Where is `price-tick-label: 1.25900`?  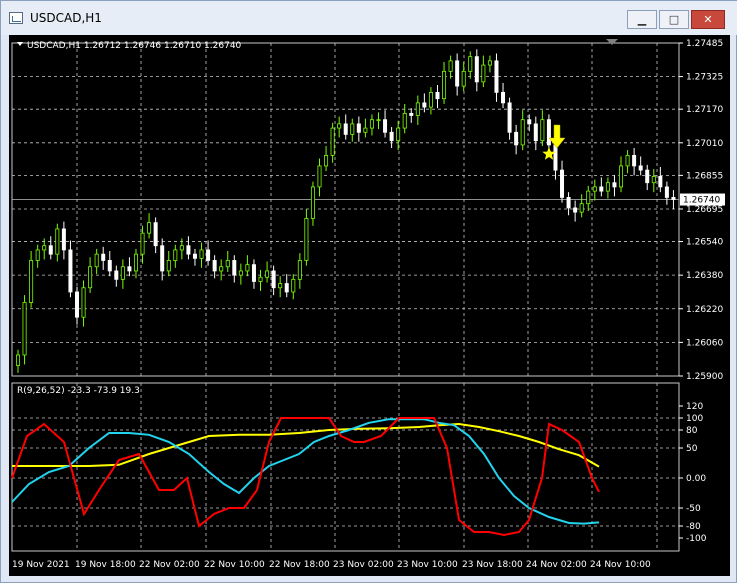 price-tick-label: 1.25900 is located at coordinates (704, 377).